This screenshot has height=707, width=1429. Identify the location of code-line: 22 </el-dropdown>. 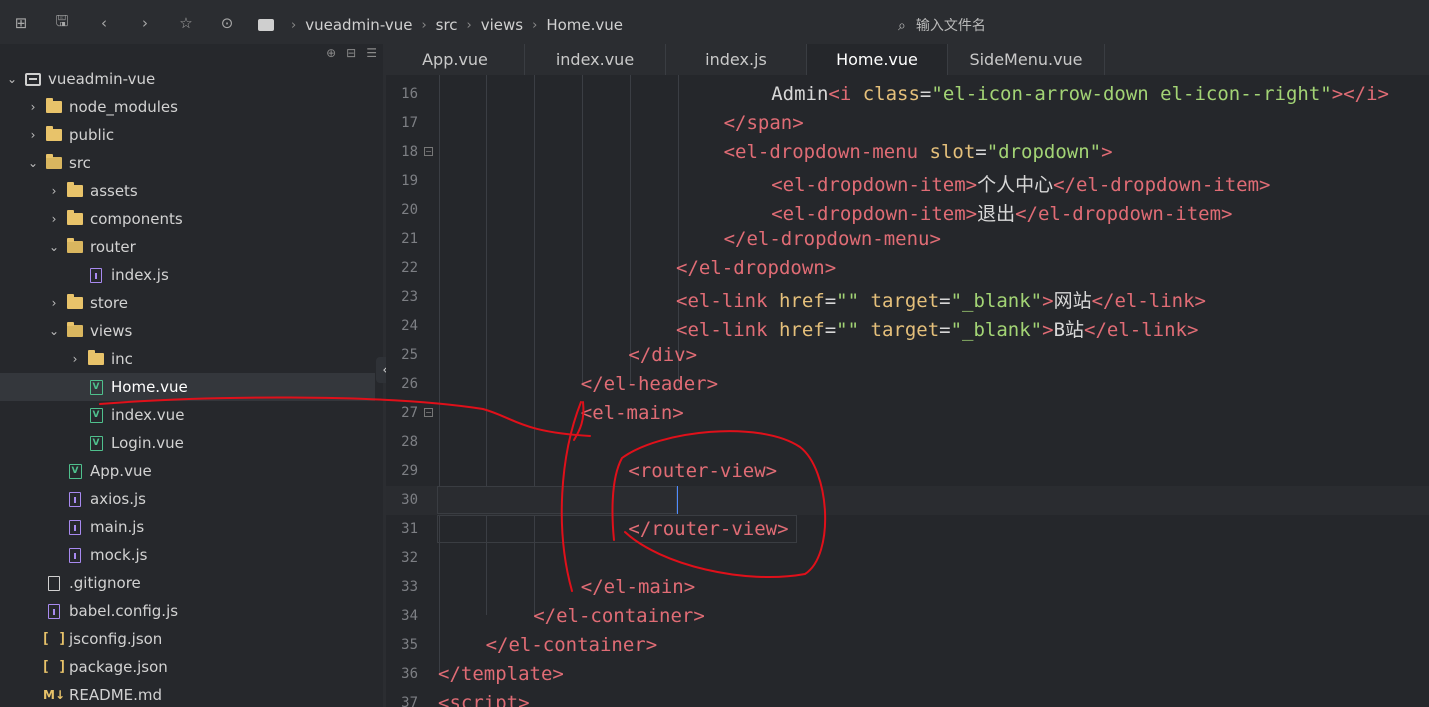
(907, 268).